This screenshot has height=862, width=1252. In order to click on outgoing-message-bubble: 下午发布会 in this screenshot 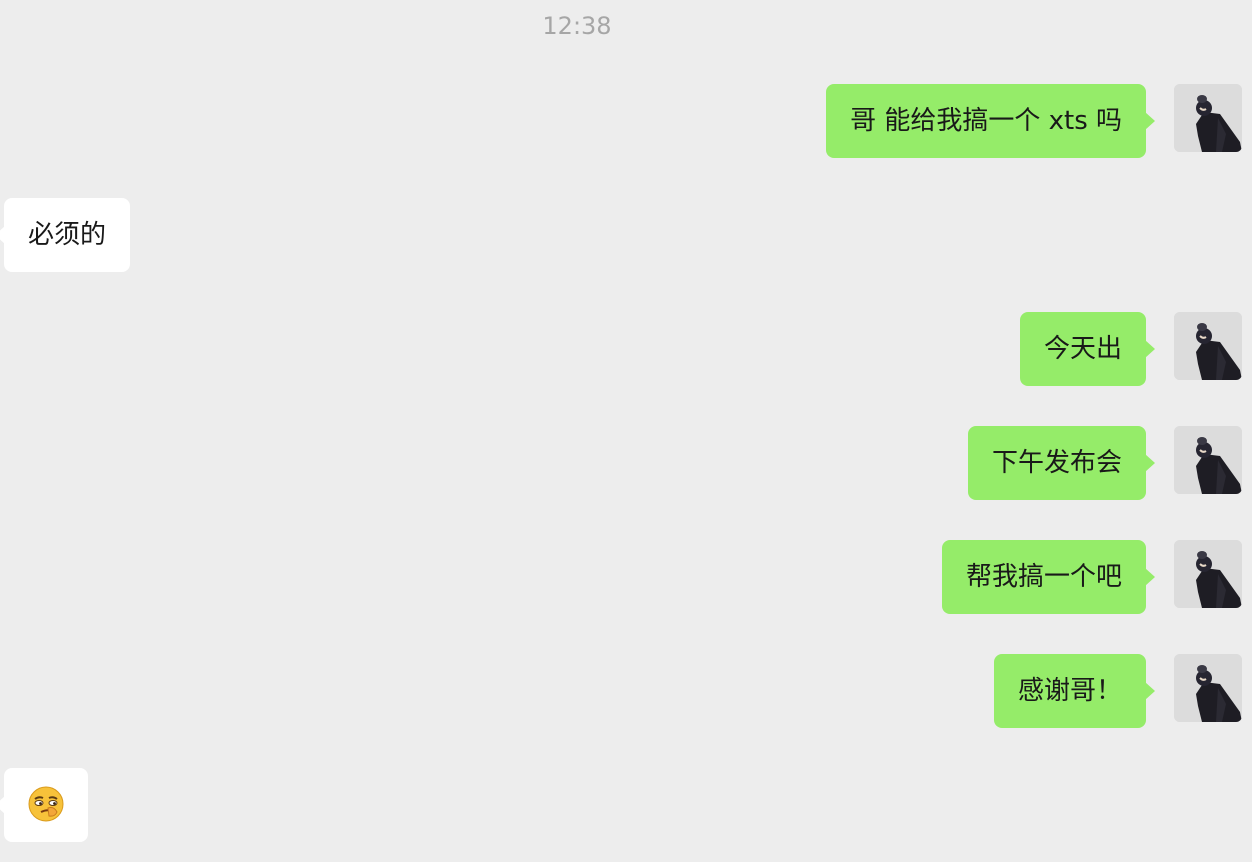, I will do `click(1061, 463)`.